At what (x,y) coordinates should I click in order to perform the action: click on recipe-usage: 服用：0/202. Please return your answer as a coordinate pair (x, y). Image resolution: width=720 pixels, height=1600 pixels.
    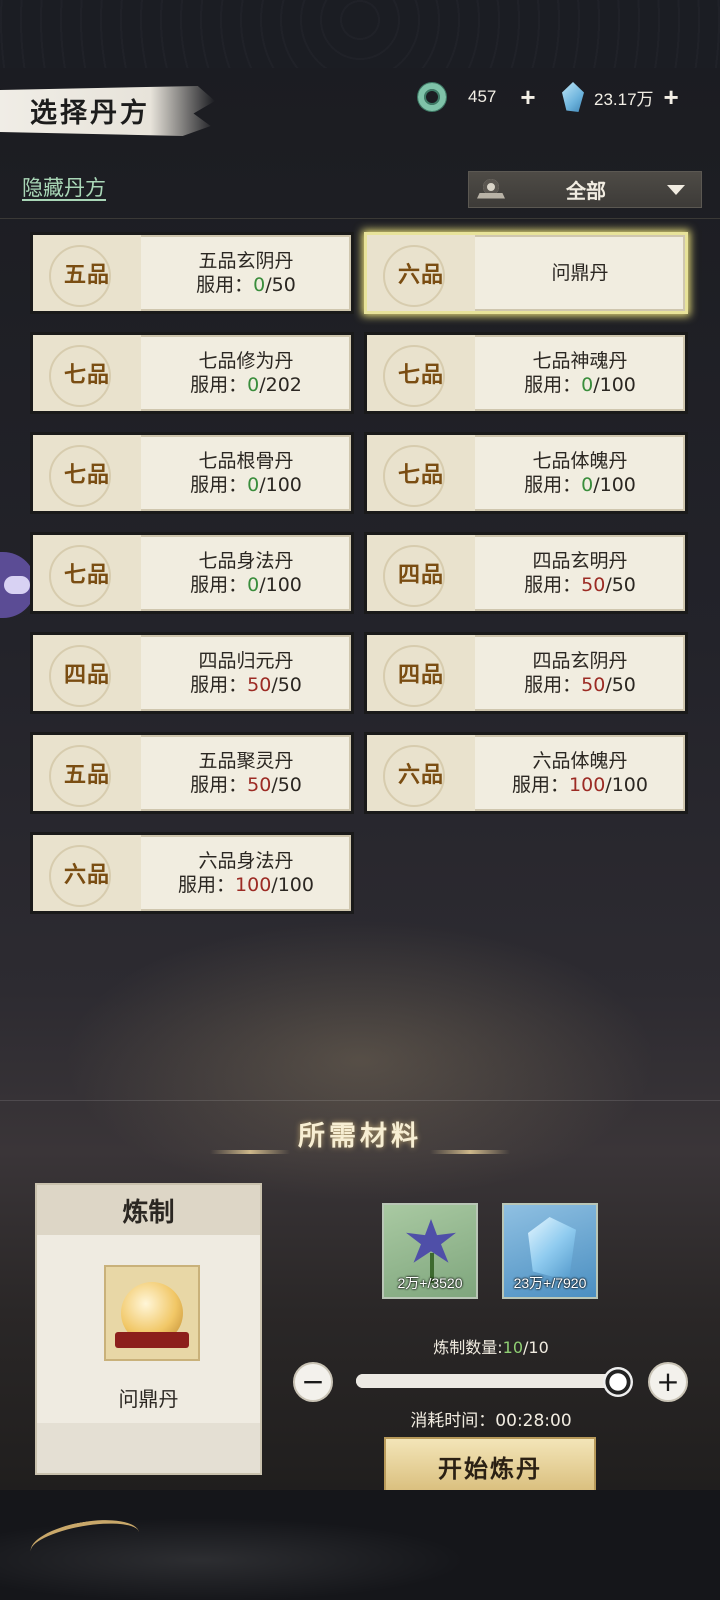
    Looking at the image, I should click on (246, 385).